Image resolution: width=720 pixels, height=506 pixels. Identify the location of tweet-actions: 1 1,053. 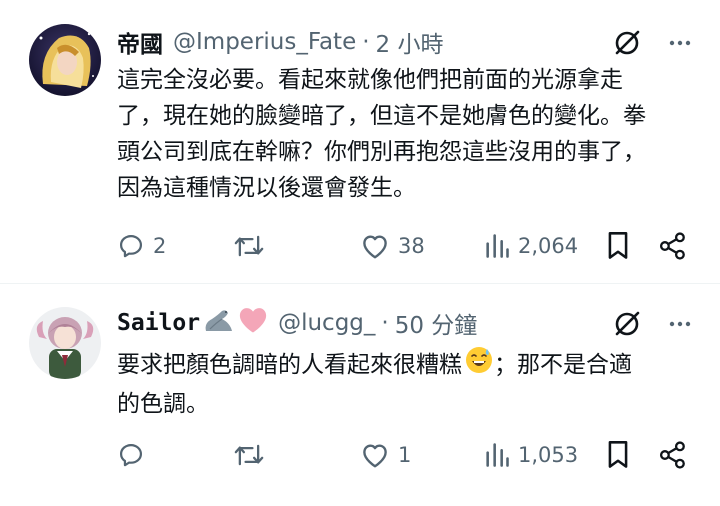
(404, 455).